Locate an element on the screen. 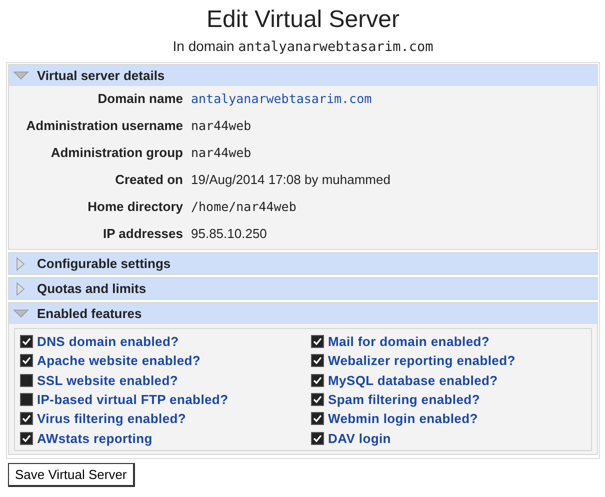 The width and height of the screenshot is (605, 497). field-value: 95.85.10.250 is located at coordinates (229, 234).